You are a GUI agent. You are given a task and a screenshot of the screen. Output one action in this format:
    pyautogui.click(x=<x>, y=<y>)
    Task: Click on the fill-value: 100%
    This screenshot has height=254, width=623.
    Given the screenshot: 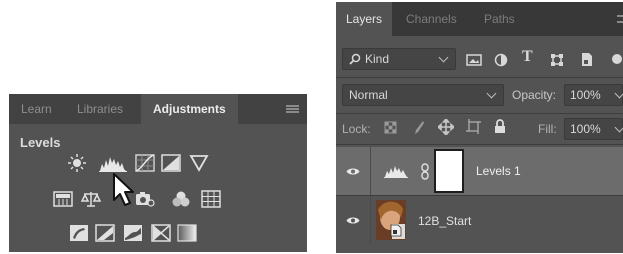 What is the action you would take?
    pyautogui.click(x=585, y=129)
    